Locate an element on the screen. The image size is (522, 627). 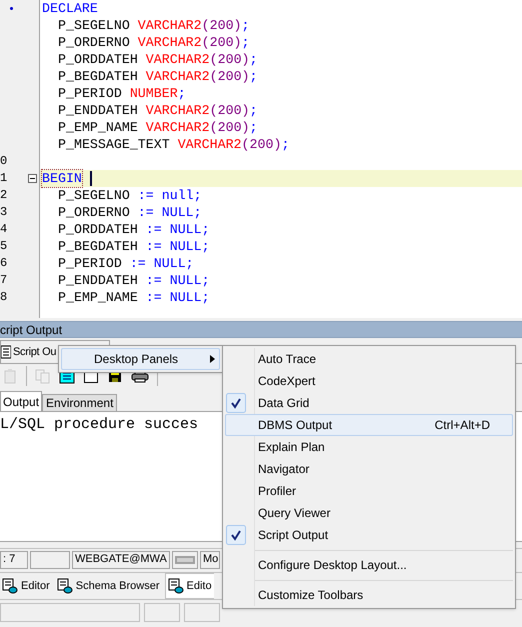
status-cell: : 7 is located at coordinates (14, 559).